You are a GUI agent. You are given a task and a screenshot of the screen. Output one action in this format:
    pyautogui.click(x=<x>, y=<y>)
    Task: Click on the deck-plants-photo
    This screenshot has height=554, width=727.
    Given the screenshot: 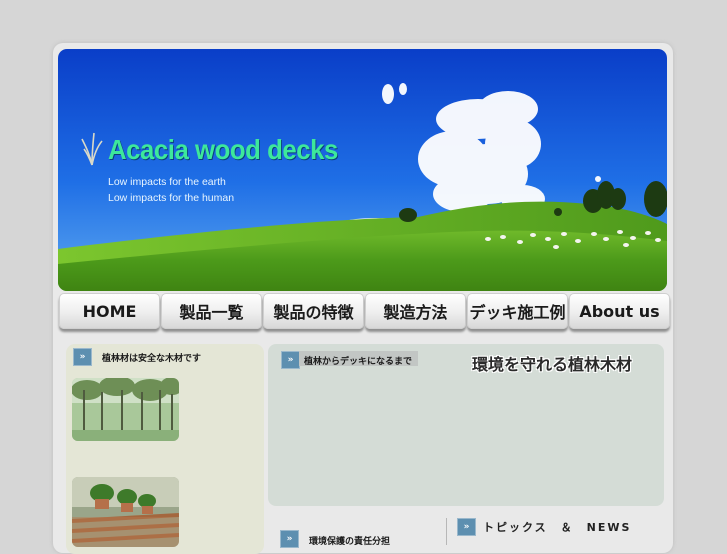 What is the action you would take?
    pyautogui.click(x=125, y=512)
    